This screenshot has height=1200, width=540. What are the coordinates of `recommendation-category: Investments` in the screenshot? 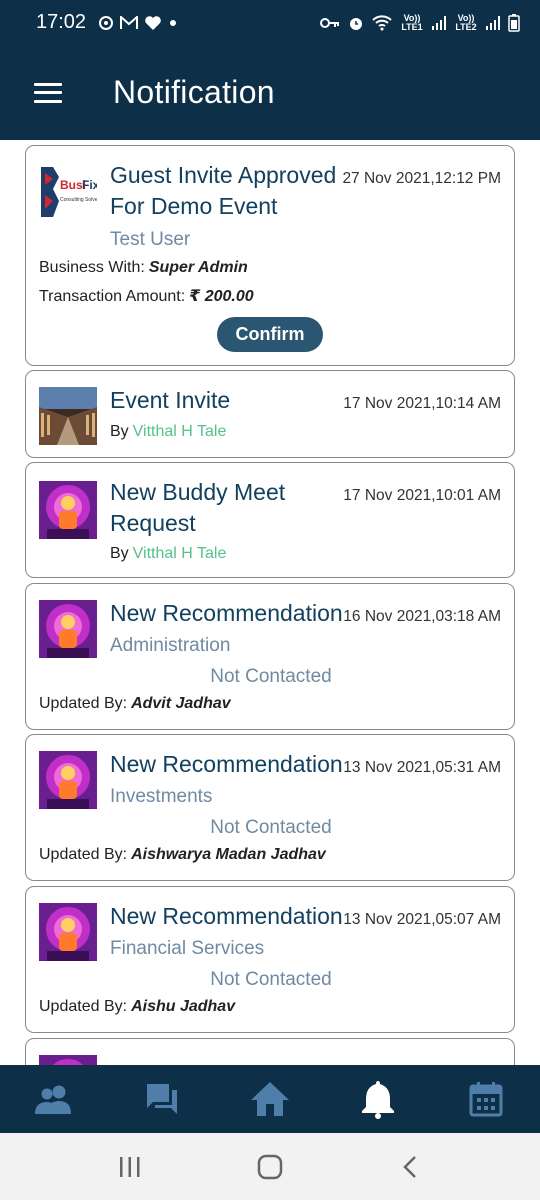 It's located at (161, 796).